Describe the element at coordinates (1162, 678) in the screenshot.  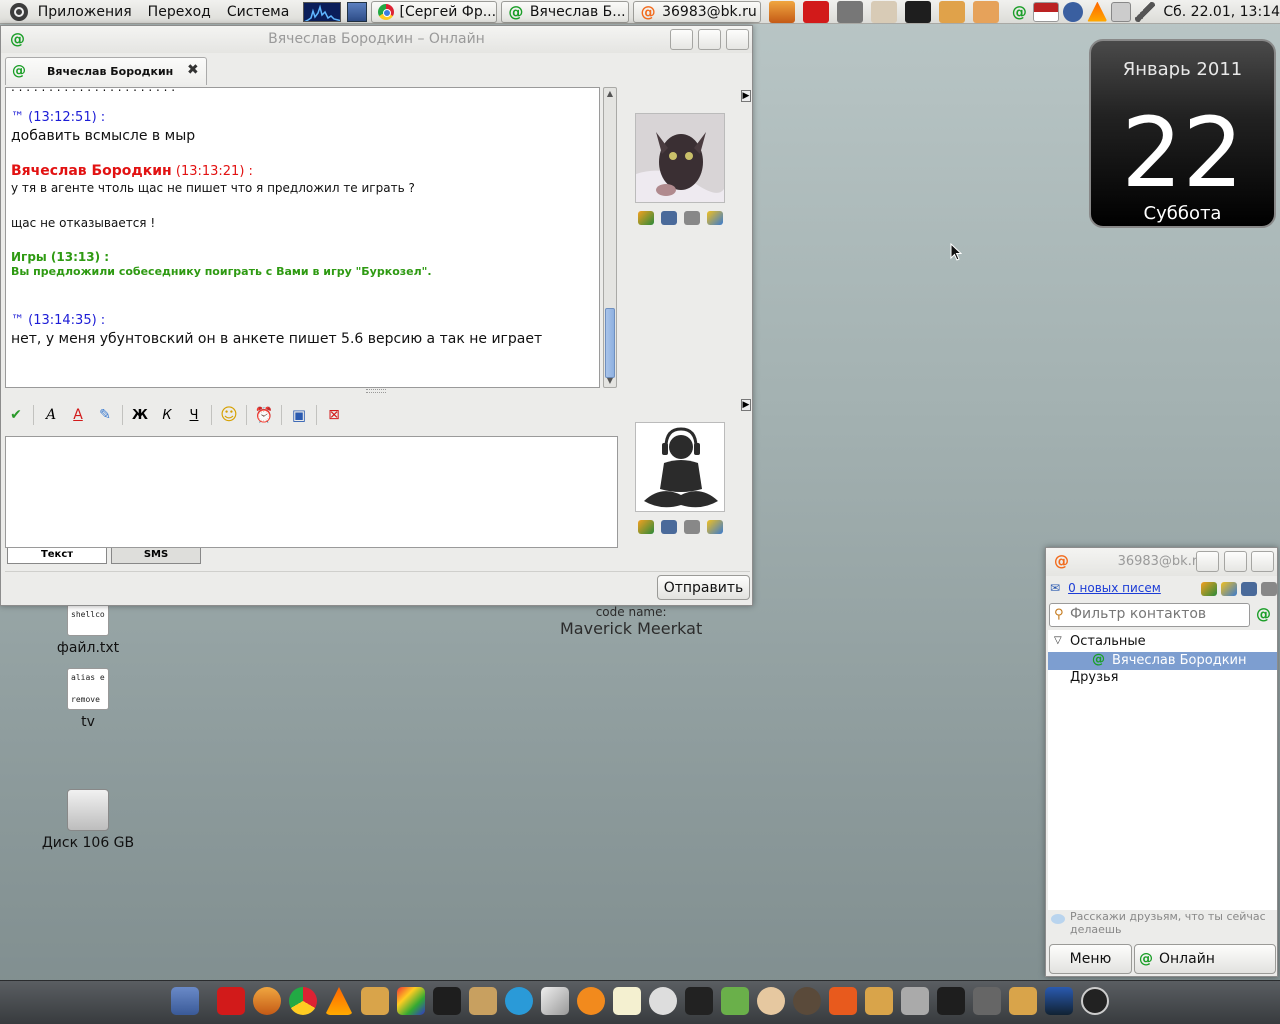
I see `contact-group: Друзья` at that location.